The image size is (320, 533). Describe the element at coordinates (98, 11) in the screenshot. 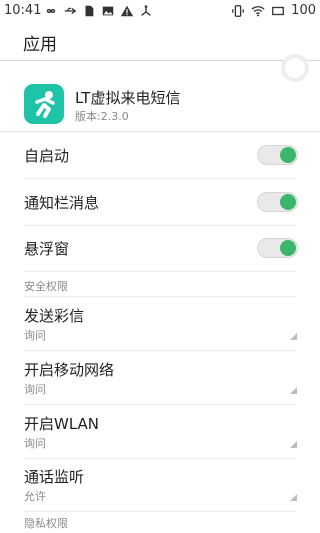

I see `notification-icons` at that location.